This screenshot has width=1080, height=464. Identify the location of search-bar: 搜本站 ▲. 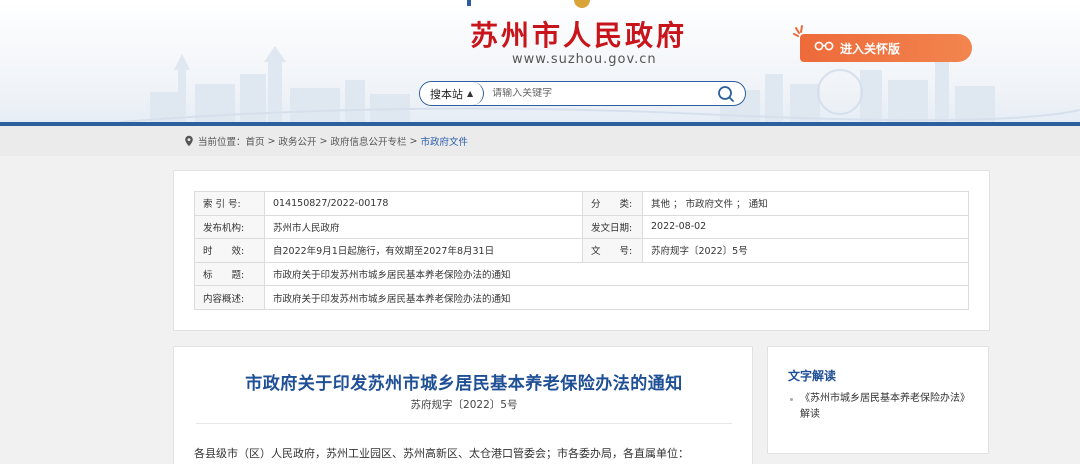
(582, 93).